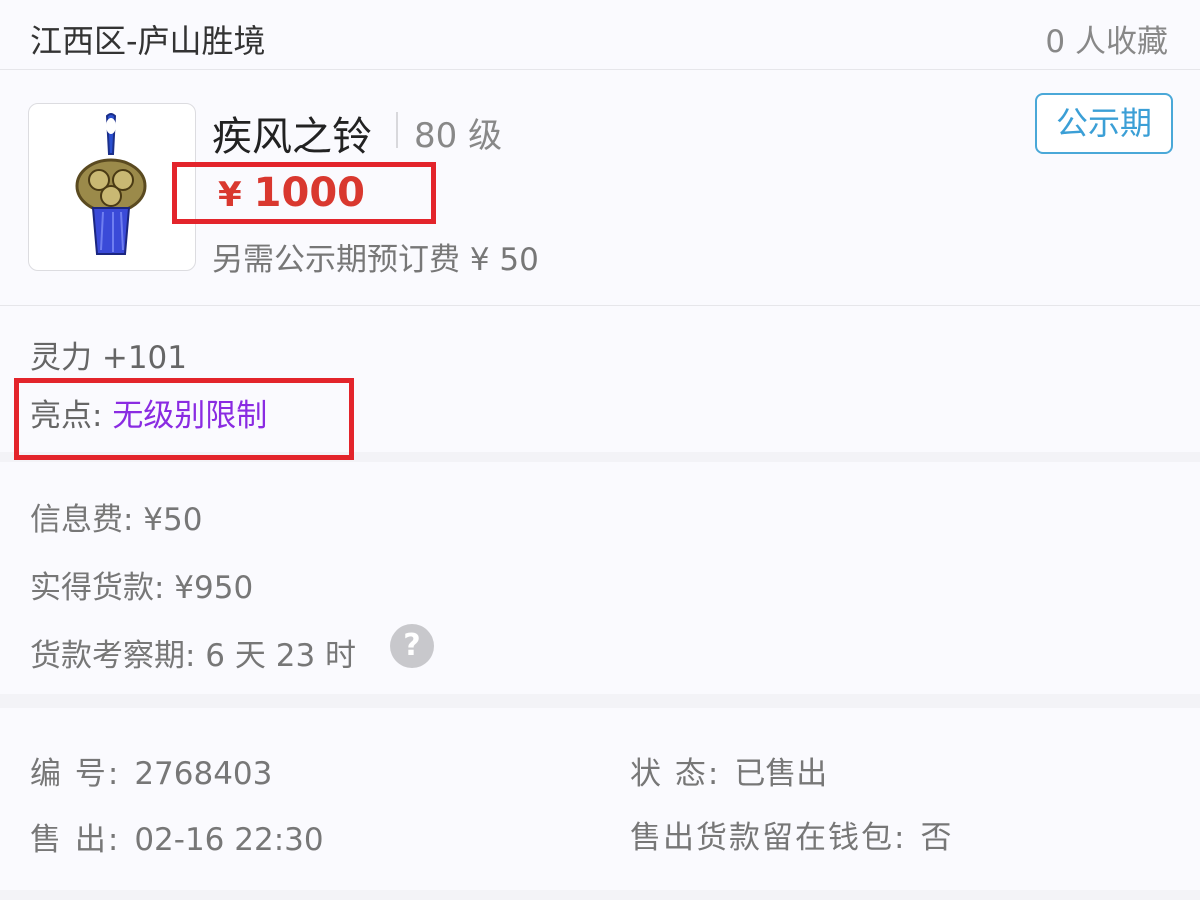 Image resolution: width=1200 pixels, height=900 pixels. What do you see at coordinates (116, 520) in the screenshot?
I see `info-fee: 信息费: ¥50` at bounding box center [116, 520].